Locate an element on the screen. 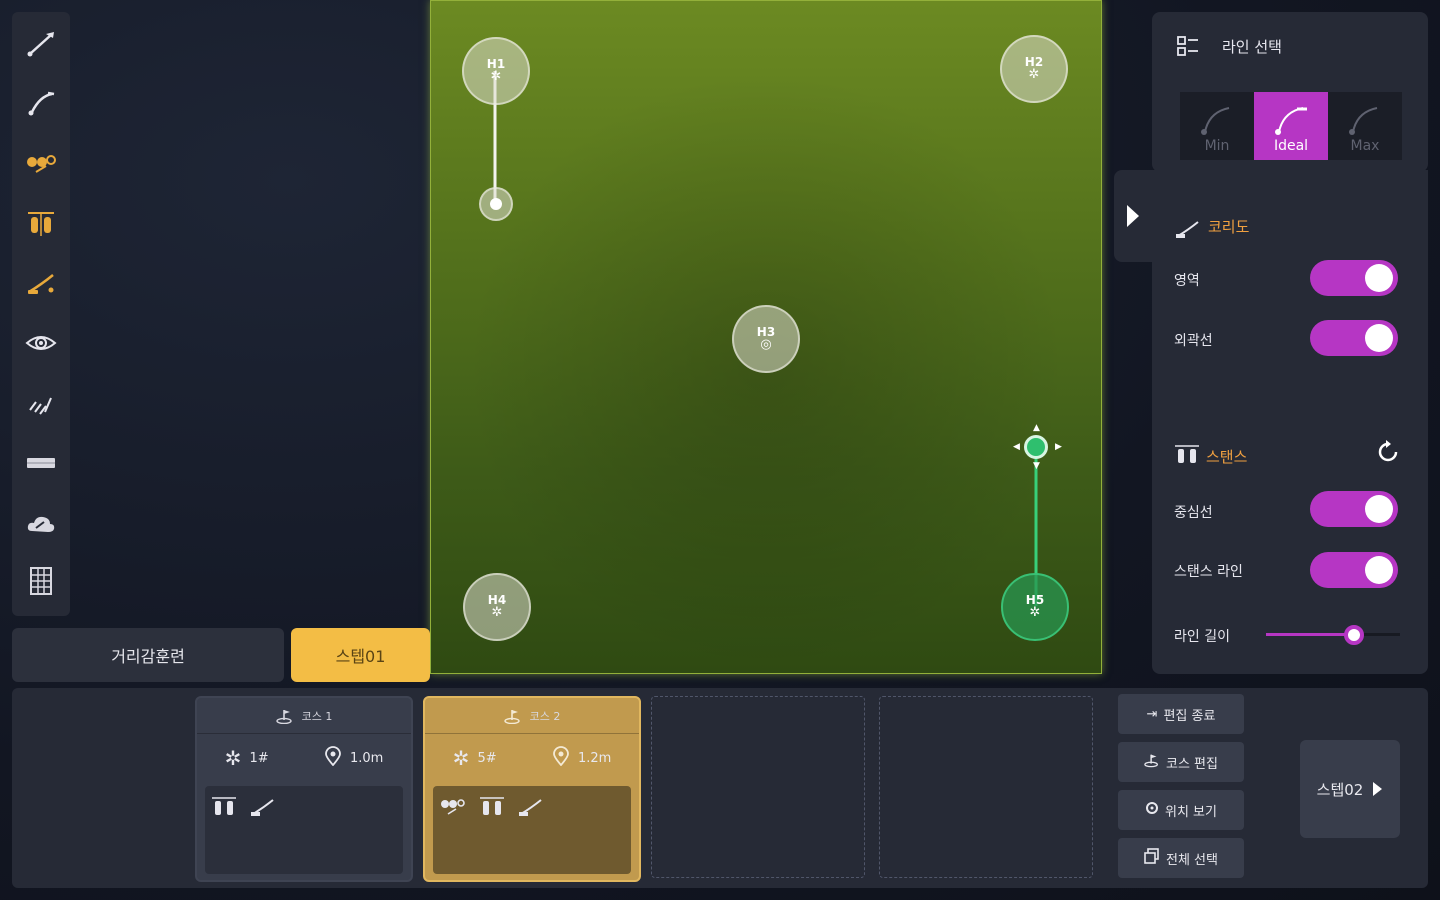 The width and height of the screenshot is (1440, 900). line-select-icon is located at coordinates (1188, 48).